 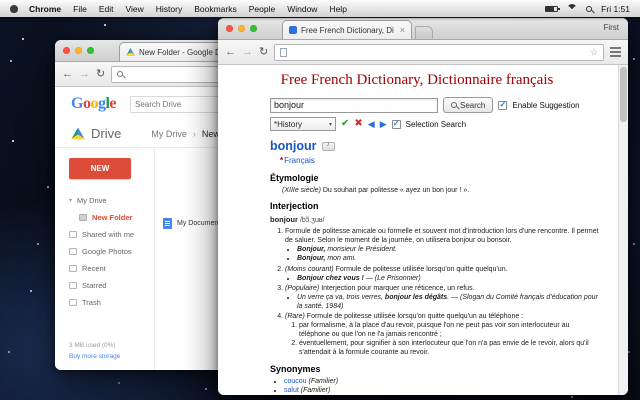 What do you see at coordinates (424, 32) in the screenshot?
I see `new-tab-button` at bounding box center [424, 32].